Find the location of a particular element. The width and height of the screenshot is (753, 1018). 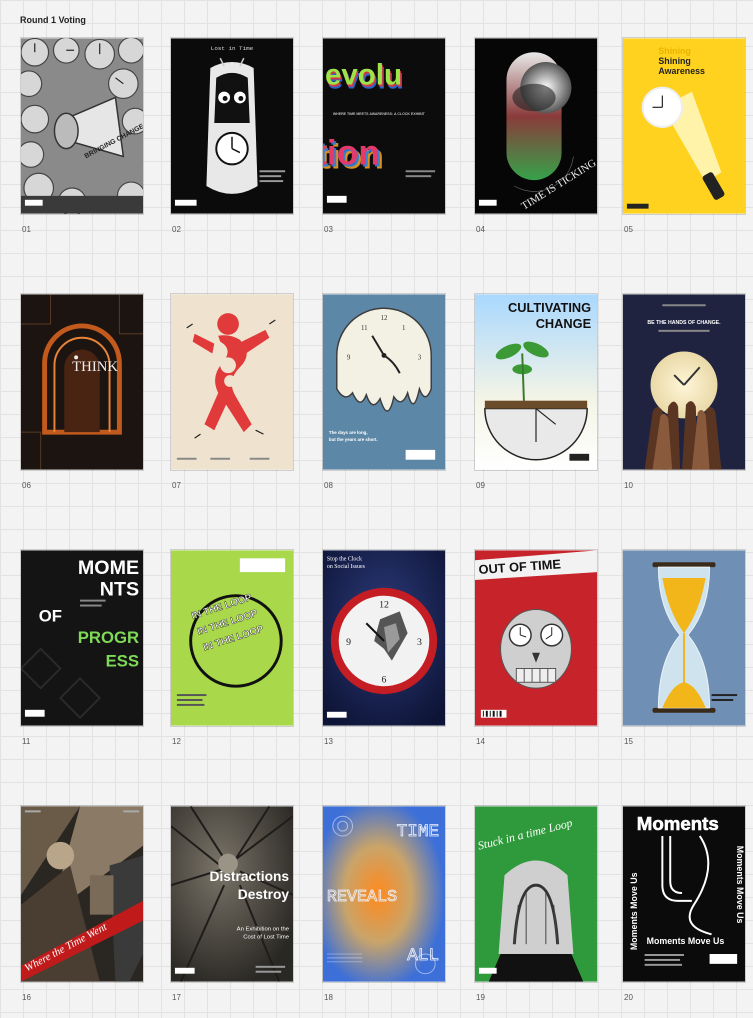

poster-card-15: 15 is located at coordinates (687, 674).